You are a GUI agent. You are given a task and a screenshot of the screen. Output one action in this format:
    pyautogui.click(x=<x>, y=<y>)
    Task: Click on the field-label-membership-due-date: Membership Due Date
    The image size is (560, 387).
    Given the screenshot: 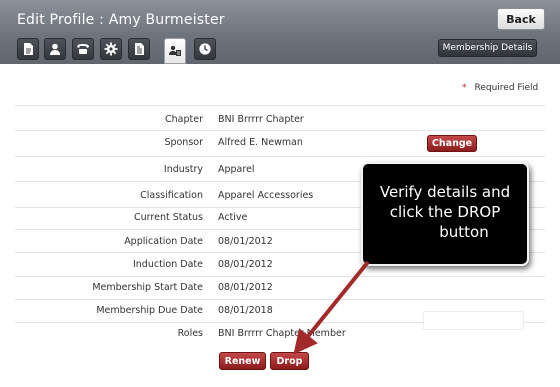 What is the action you would take?
    pyautogui.click(x=149, y=310)
    